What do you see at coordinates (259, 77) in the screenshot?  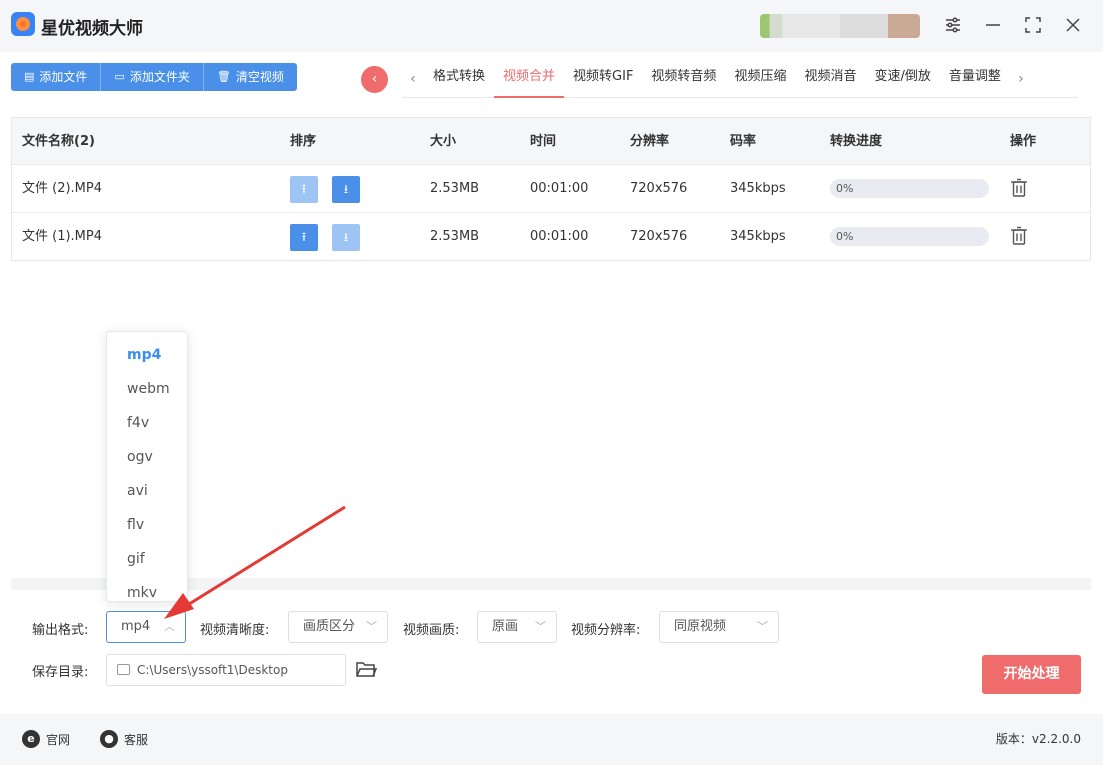 I see `clear-videos-label: 清空视频` at bounding box center [259, 77].